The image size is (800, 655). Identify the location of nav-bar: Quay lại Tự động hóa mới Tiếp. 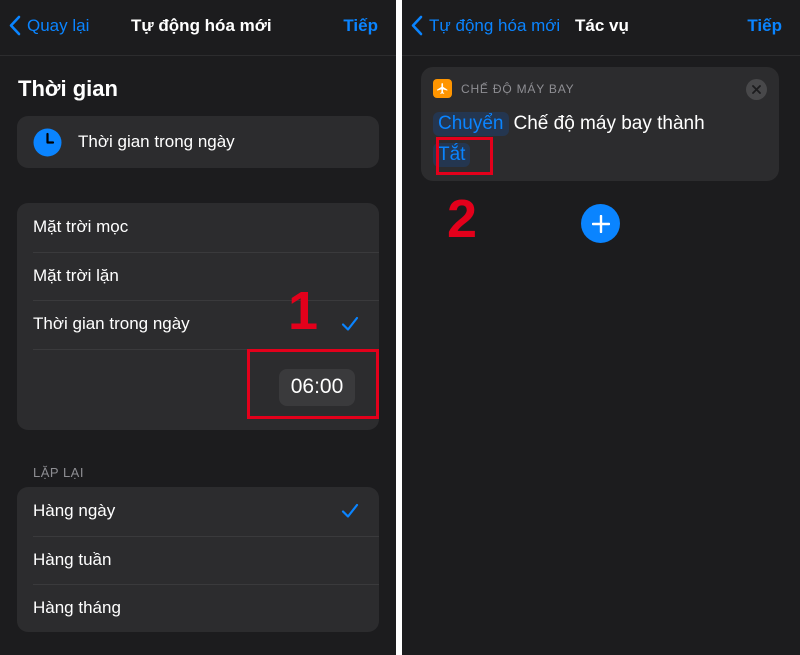
(198, 28).